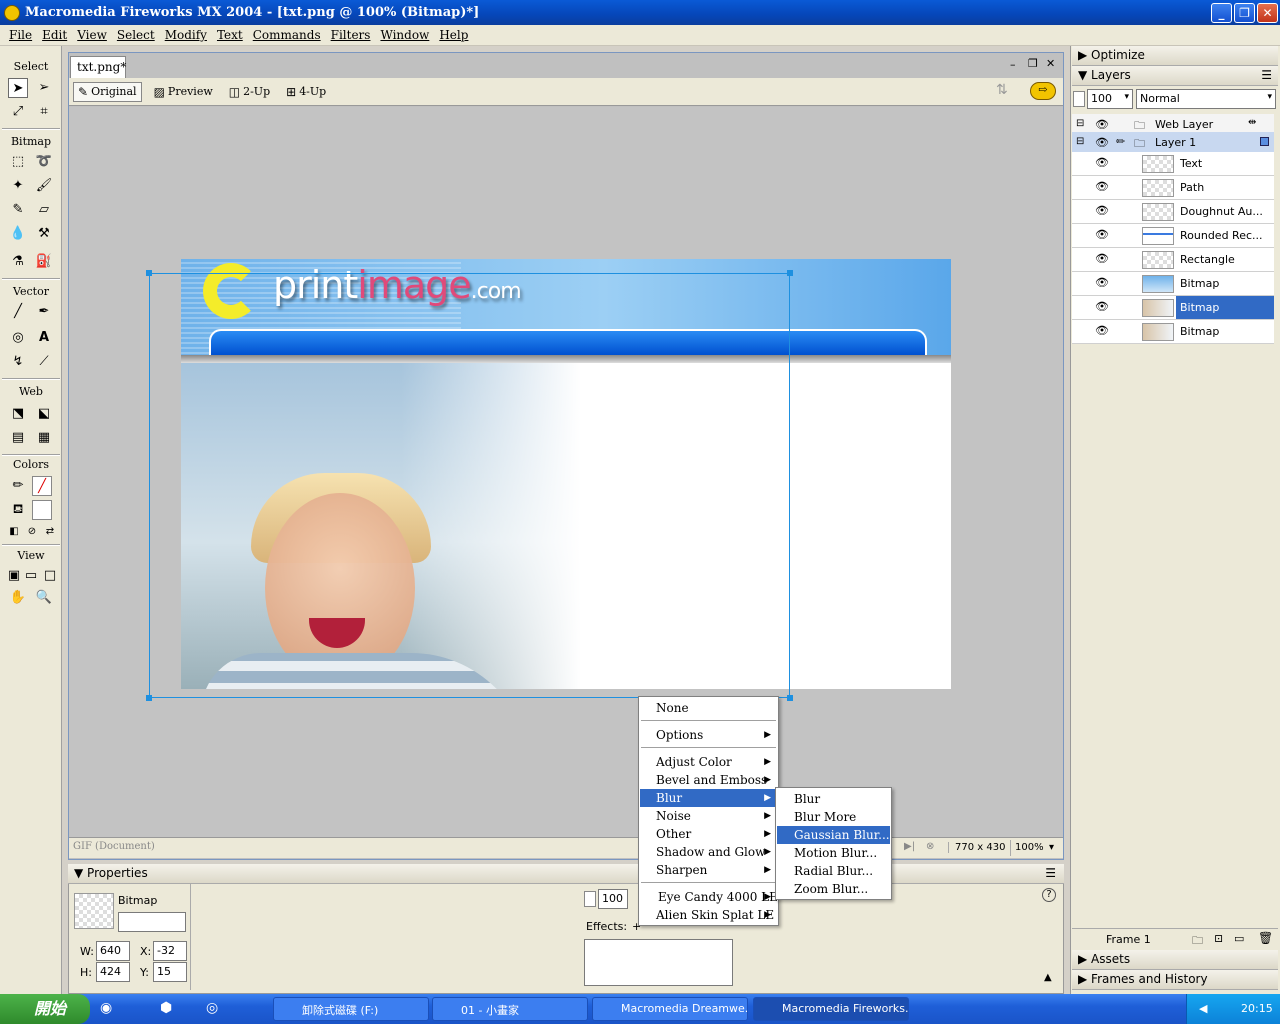 The width and height of the screenshot is (1280, 1024). Describe the element at coordinates (42, 486) in the screenshot. I see `stroke-swatch: ╱` at that location.